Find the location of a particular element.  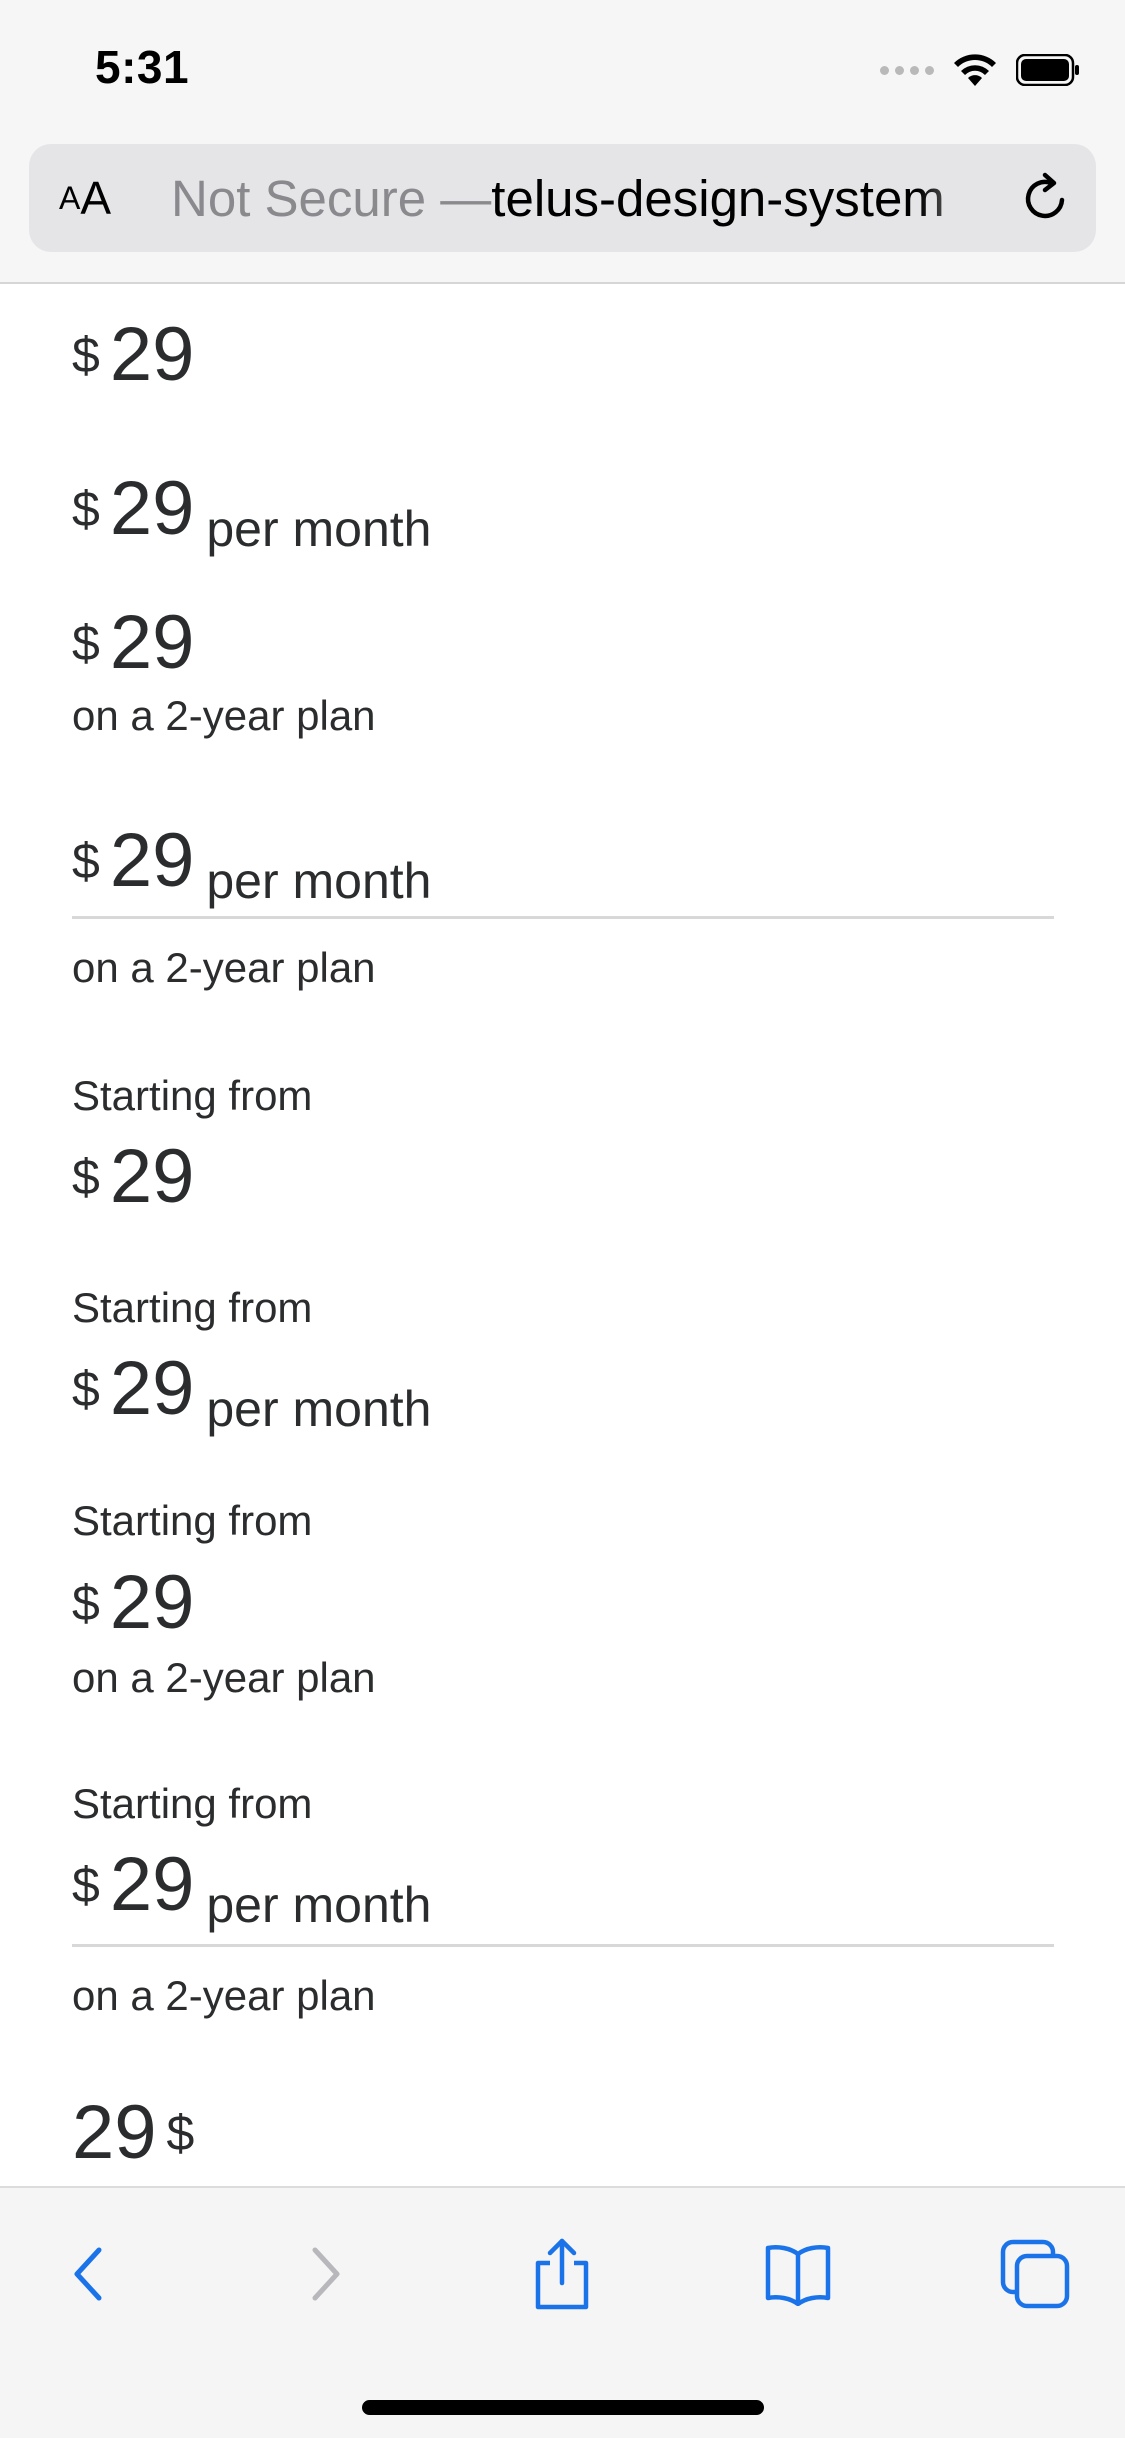

bookmarks-button is located at coordinates (798, 2274).